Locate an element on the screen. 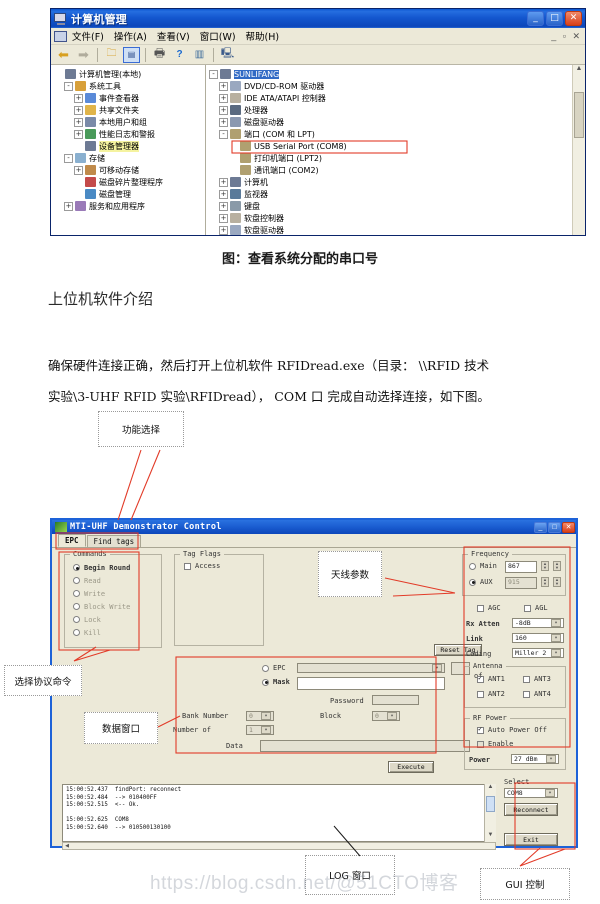 The image size is (600, 904). log-horizontal-scrollbar: ◀ is located at coordinates (279, 846).